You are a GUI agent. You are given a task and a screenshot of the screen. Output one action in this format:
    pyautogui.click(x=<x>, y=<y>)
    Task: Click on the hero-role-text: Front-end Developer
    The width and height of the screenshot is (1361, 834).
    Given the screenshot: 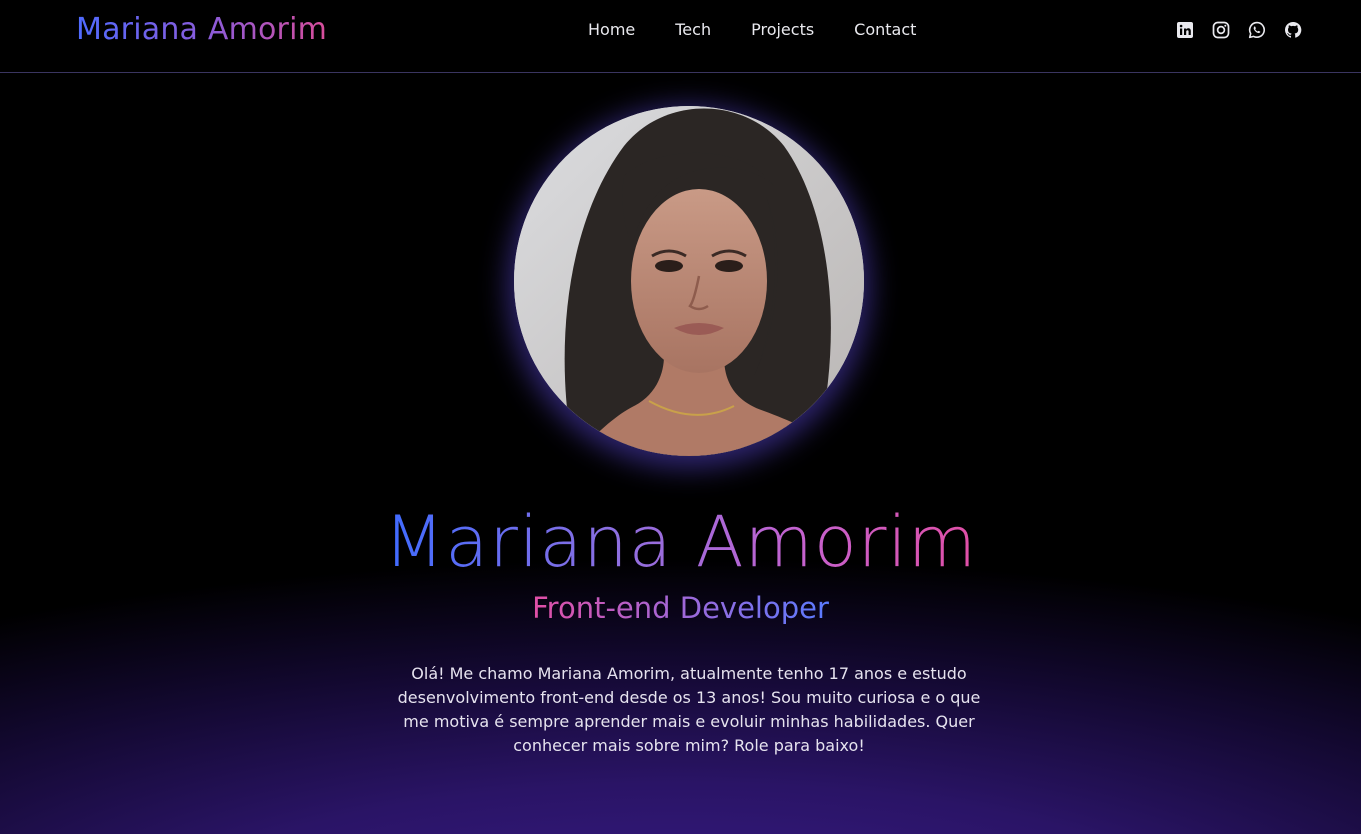 What is the action you would take?
    pyautogui.click(x=680, y=608)
    